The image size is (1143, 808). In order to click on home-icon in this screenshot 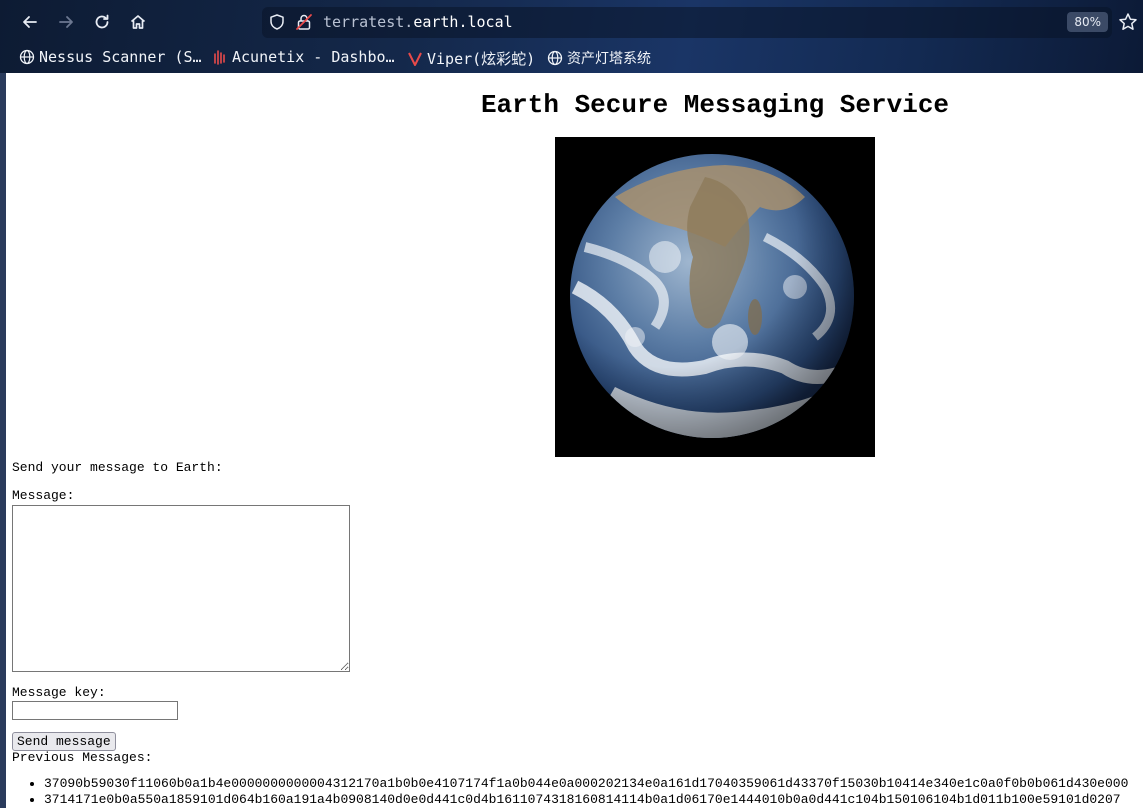, I will do `click(138, 22)`.